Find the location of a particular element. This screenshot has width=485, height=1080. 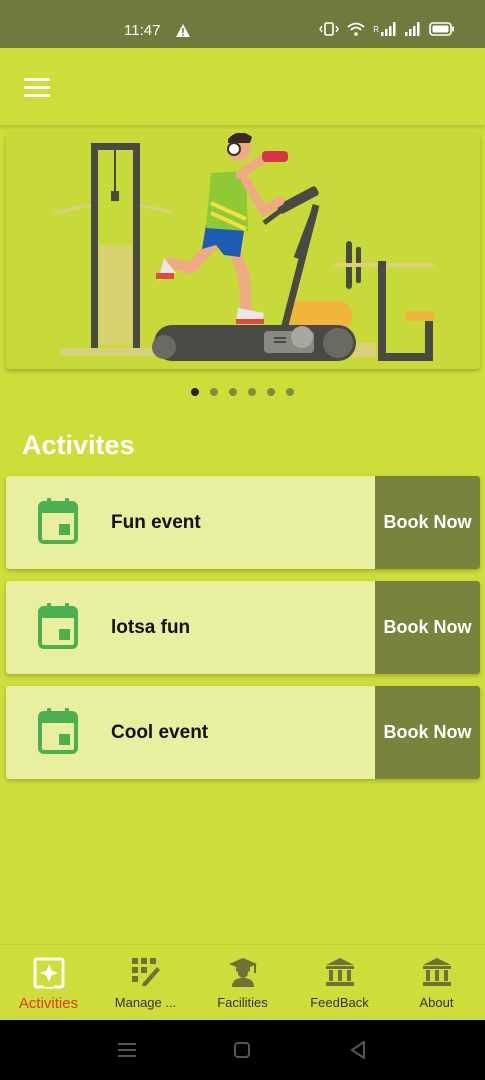

event-name: Fun event is located at coordinates (156, 522).